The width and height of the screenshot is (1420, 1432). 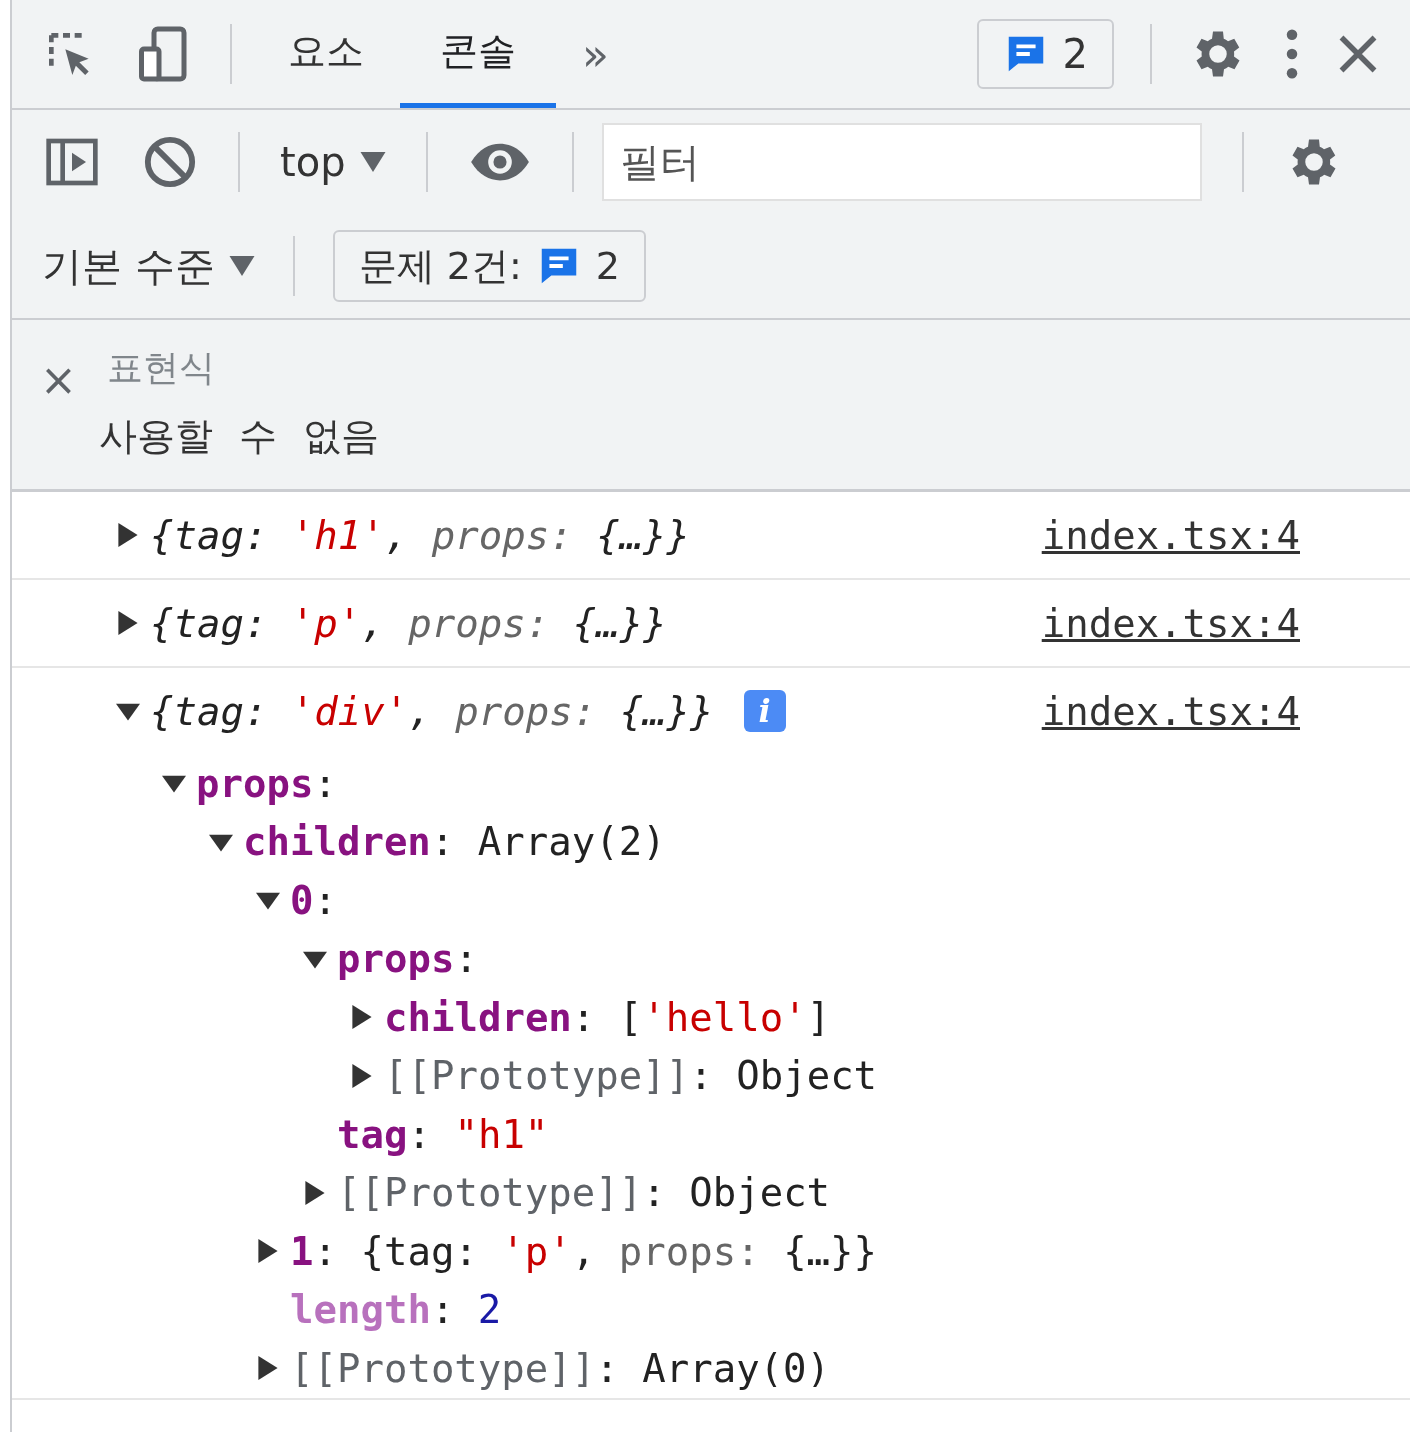 What do you see at coordinates (408, 623) in the screenshot?
I see `object-preview: {tag: 'p', props: {…}}` at bounding box center [408, 623].